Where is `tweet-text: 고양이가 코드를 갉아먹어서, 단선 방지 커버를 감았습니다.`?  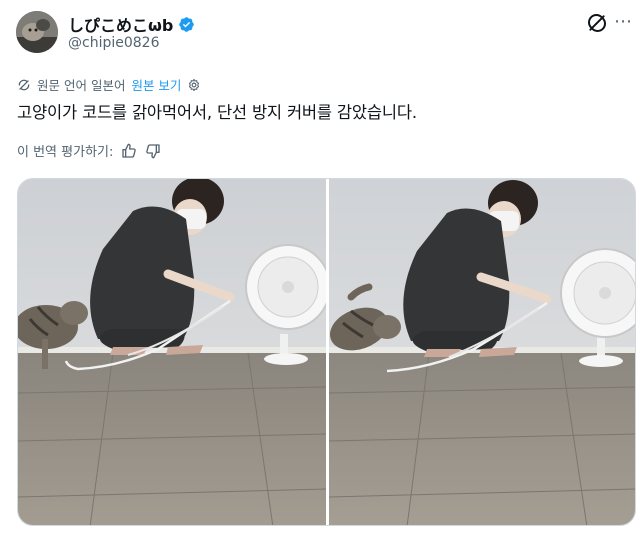 tweet-text: 고양이가 코드를 갉아먹어서, 단선 방지 커버를 감았습니다. is located at coordinates (217, 112).